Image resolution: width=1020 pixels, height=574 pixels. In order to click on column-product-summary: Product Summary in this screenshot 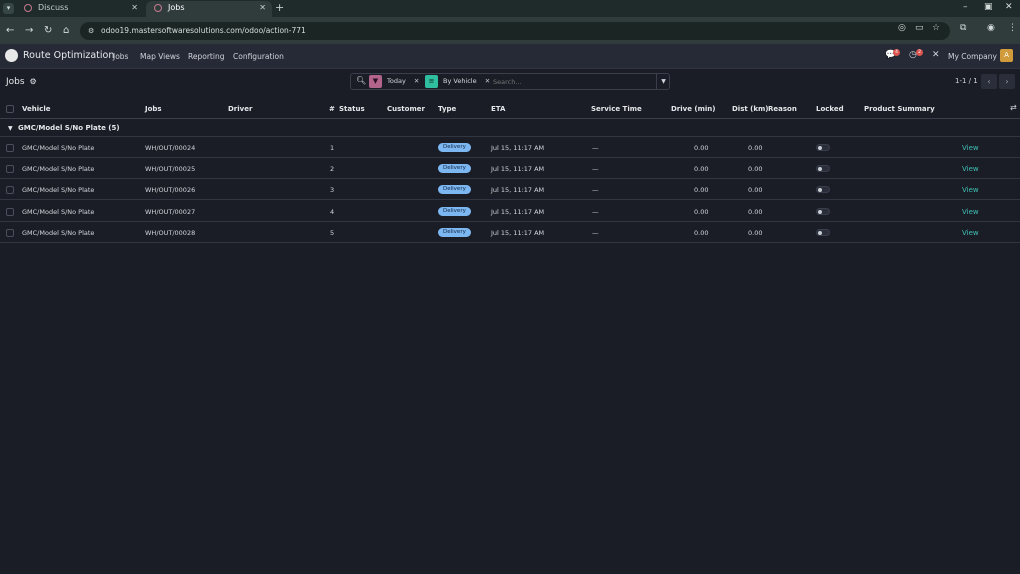, I will do `click(899, 109)`.